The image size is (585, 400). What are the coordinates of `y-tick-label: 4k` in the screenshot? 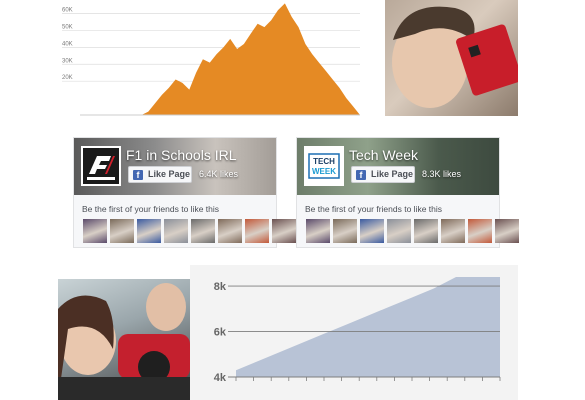 It's located at (220, 378).